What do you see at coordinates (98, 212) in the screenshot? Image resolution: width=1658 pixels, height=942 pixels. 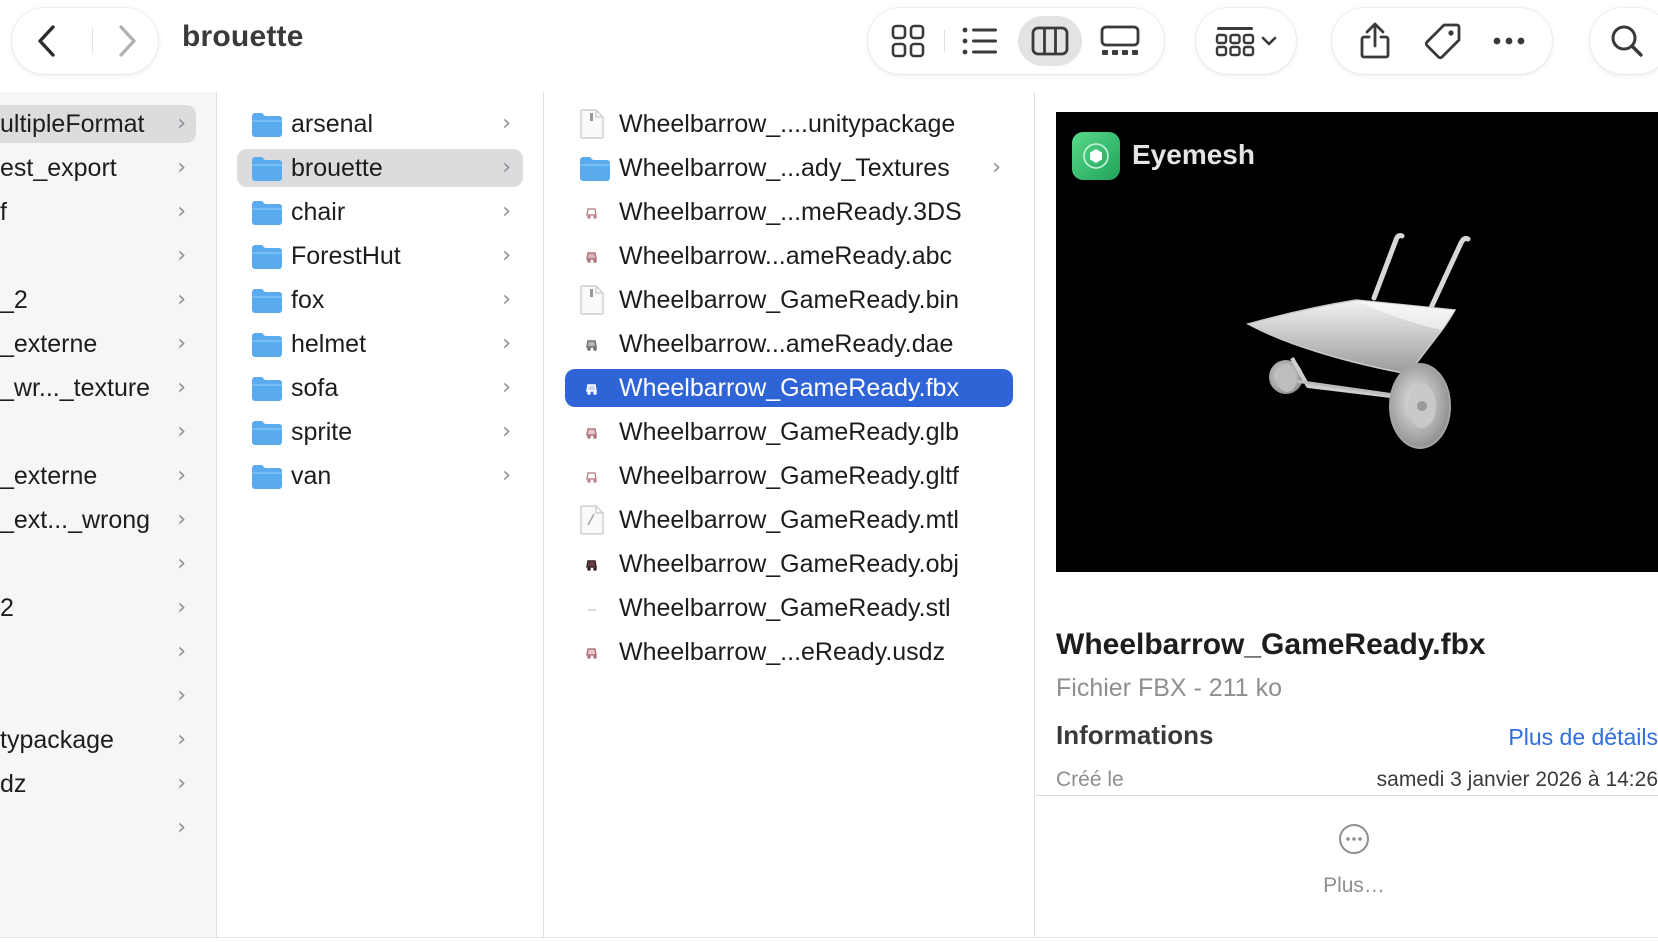 I see `list-item: f ›` at bounding box center [98, 212].